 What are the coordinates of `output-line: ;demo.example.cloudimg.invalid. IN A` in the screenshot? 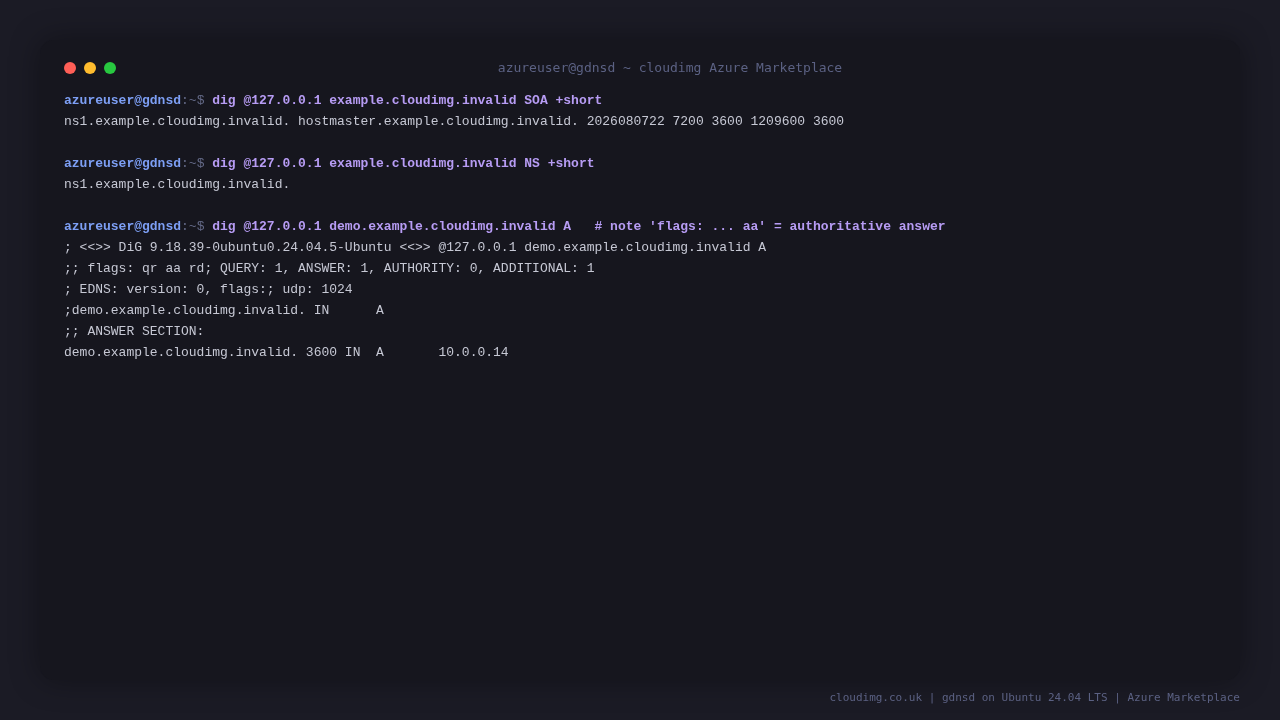 It's located at (224, 310).